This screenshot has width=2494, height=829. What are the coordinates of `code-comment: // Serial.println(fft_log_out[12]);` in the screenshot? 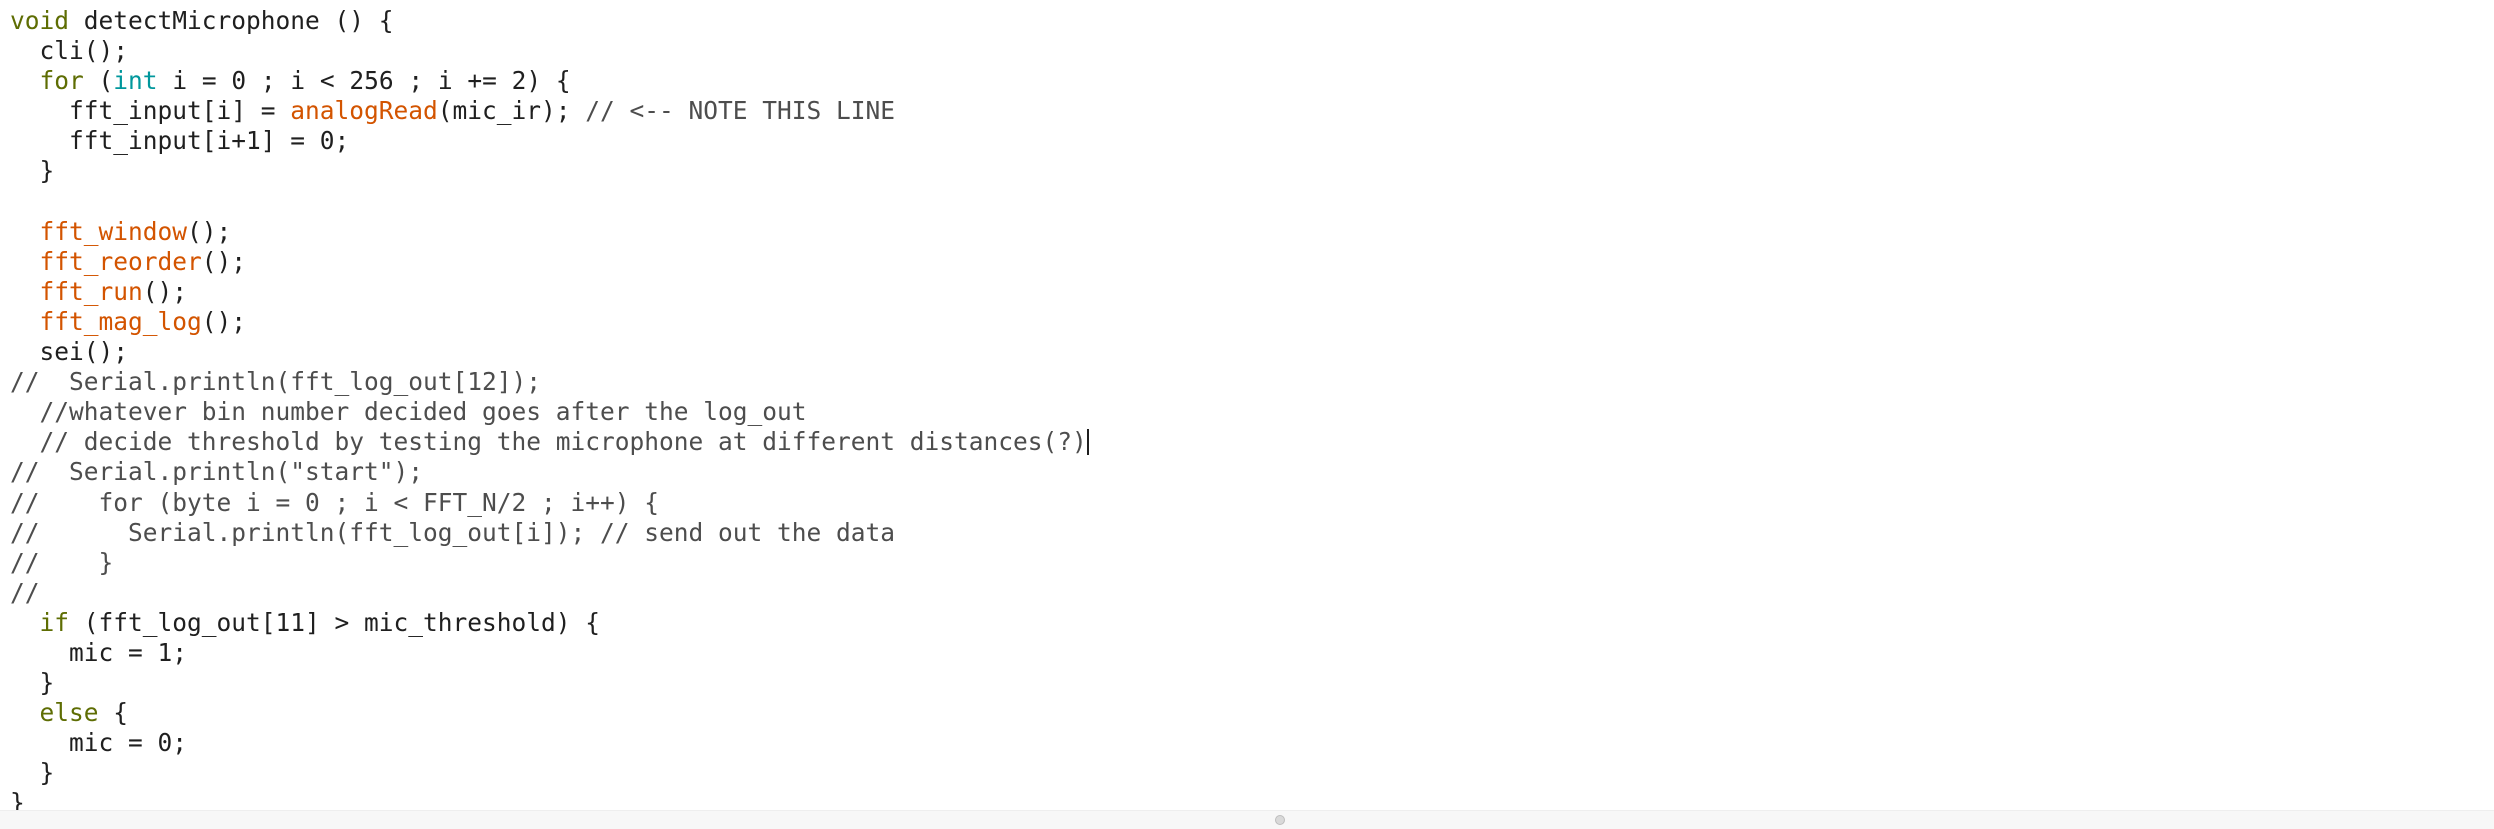 It's located at (276, 382).